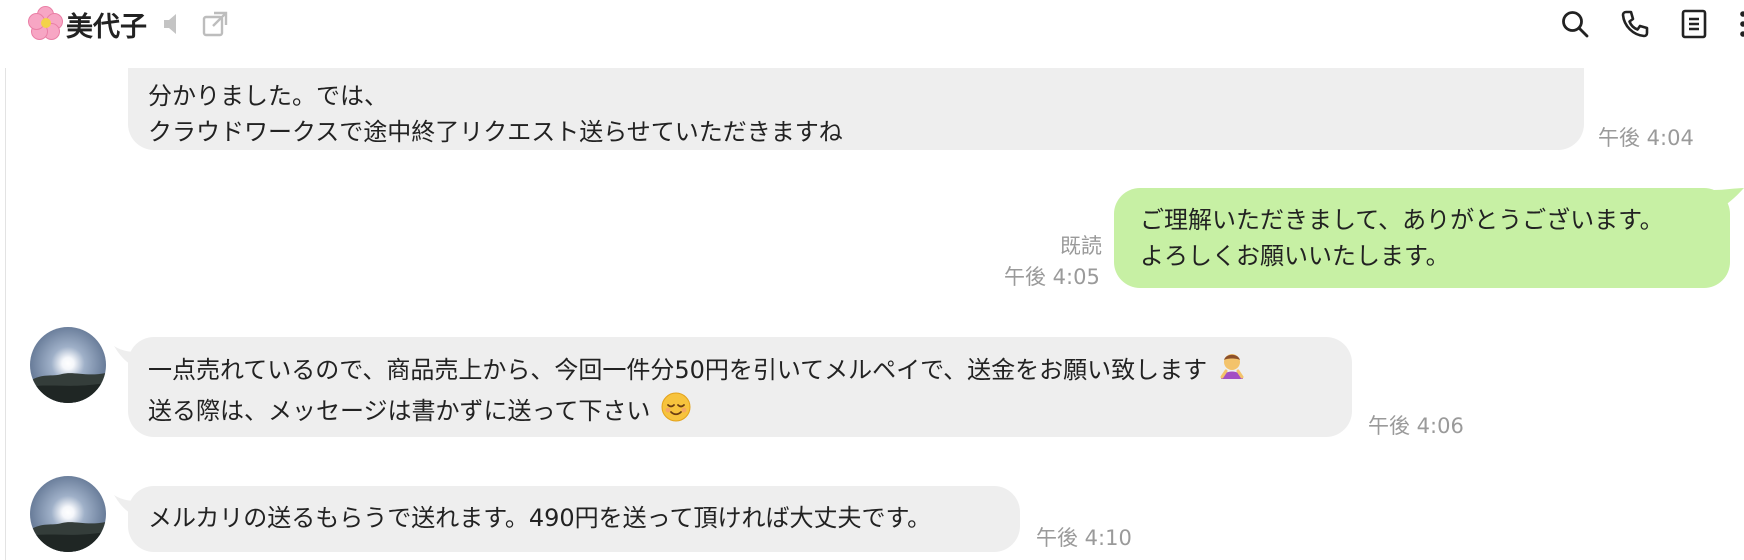 The image size is (1744, 560). What do you see at coordinates (1575, 24) in the screenshot?
I see `search-icon` at bounding box center [1575, 24].